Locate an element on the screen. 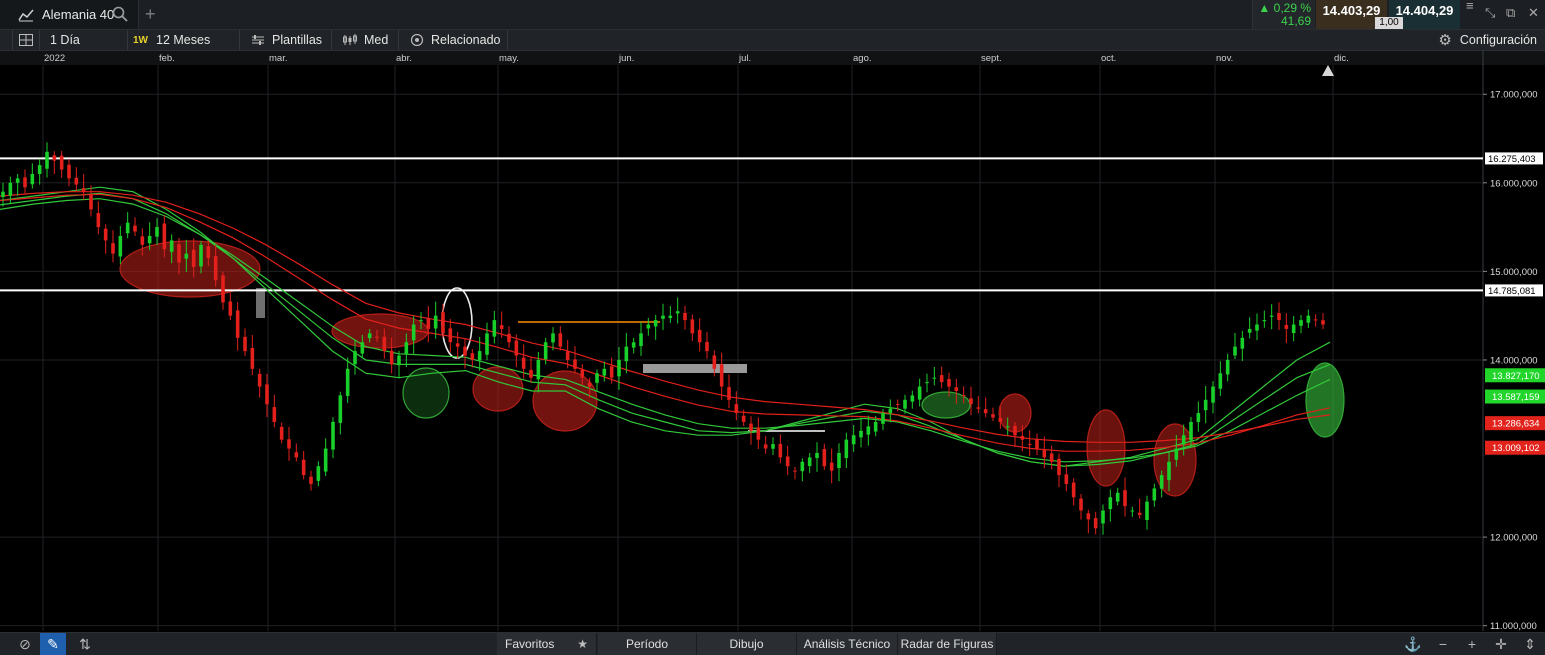 This screenshot has width=1545, height=655. x-tick-label: may. is located at coordinates (509, 58).